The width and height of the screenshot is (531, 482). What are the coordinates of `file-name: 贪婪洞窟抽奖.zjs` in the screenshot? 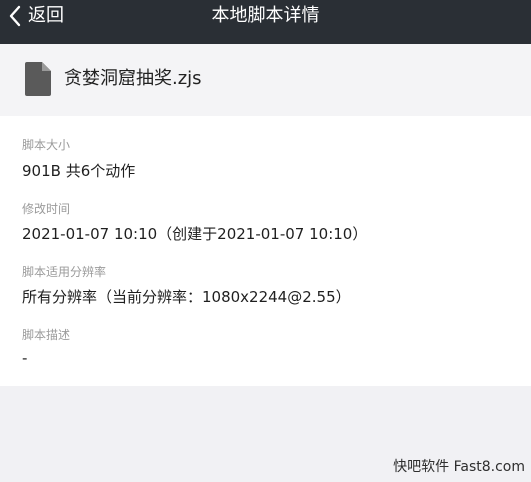 It's located at (133, 78).